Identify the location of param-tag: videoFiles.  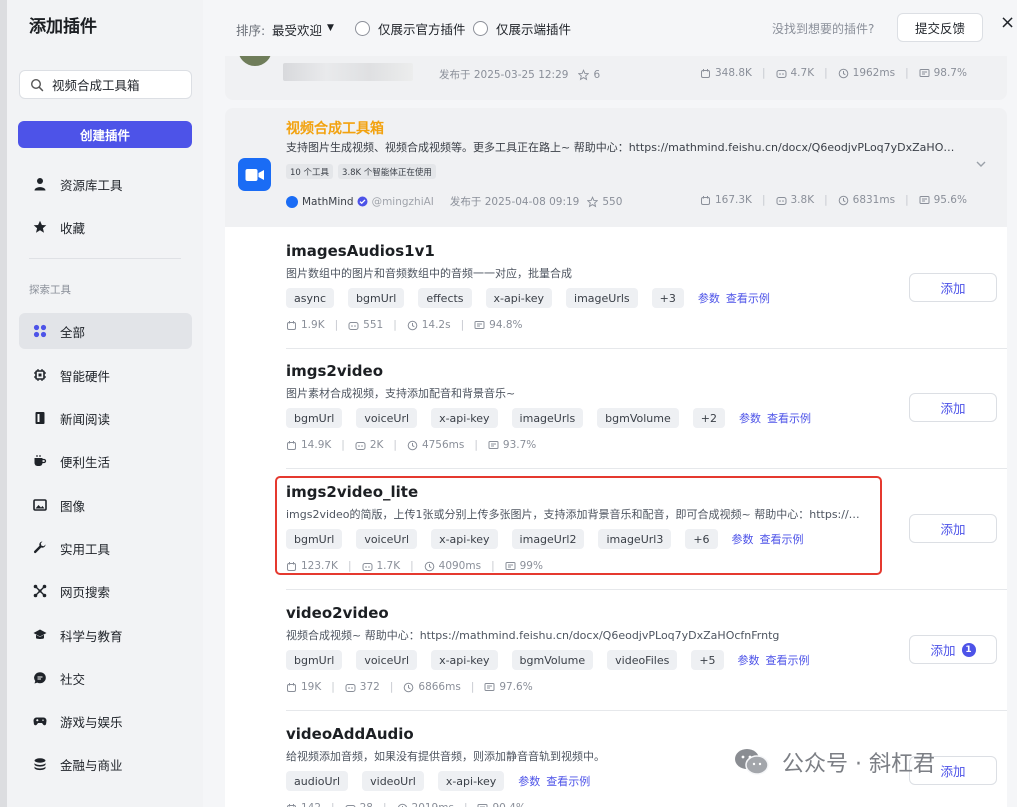
(642, 660).